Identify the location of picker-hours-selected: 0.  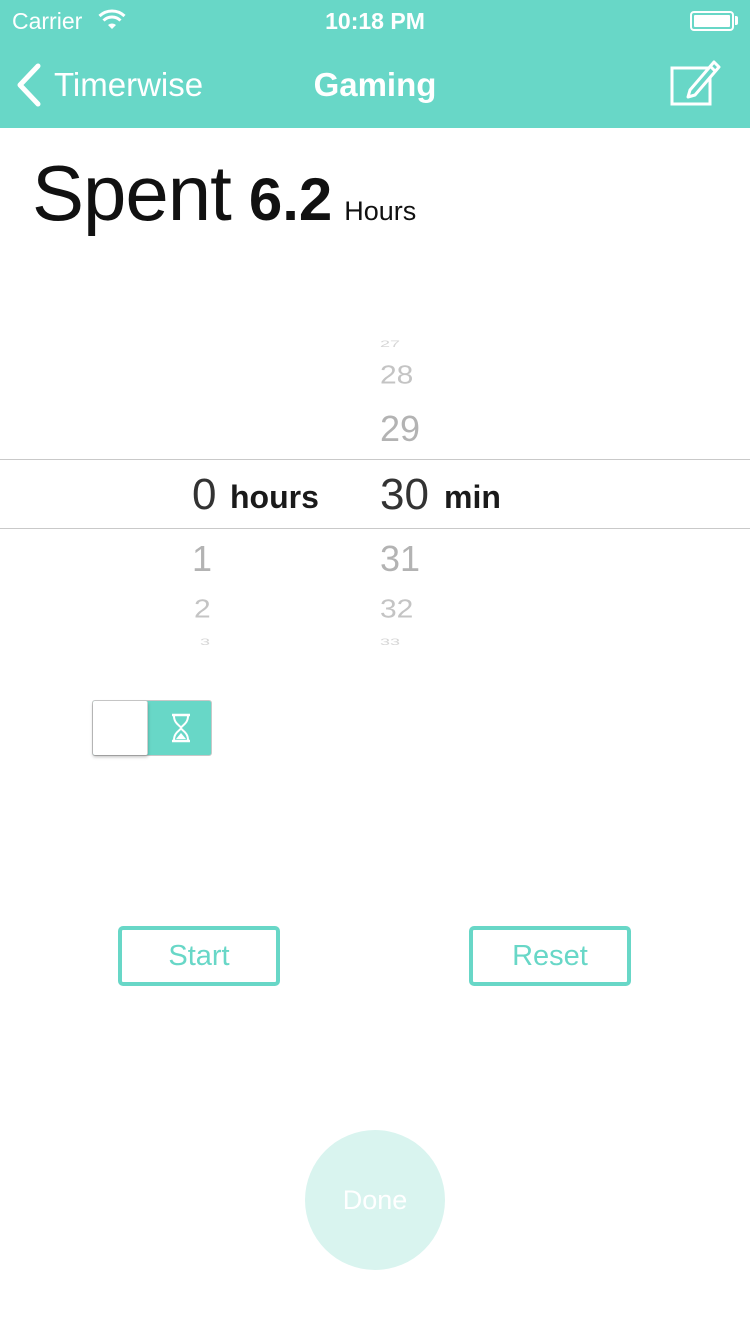
(204, 495).